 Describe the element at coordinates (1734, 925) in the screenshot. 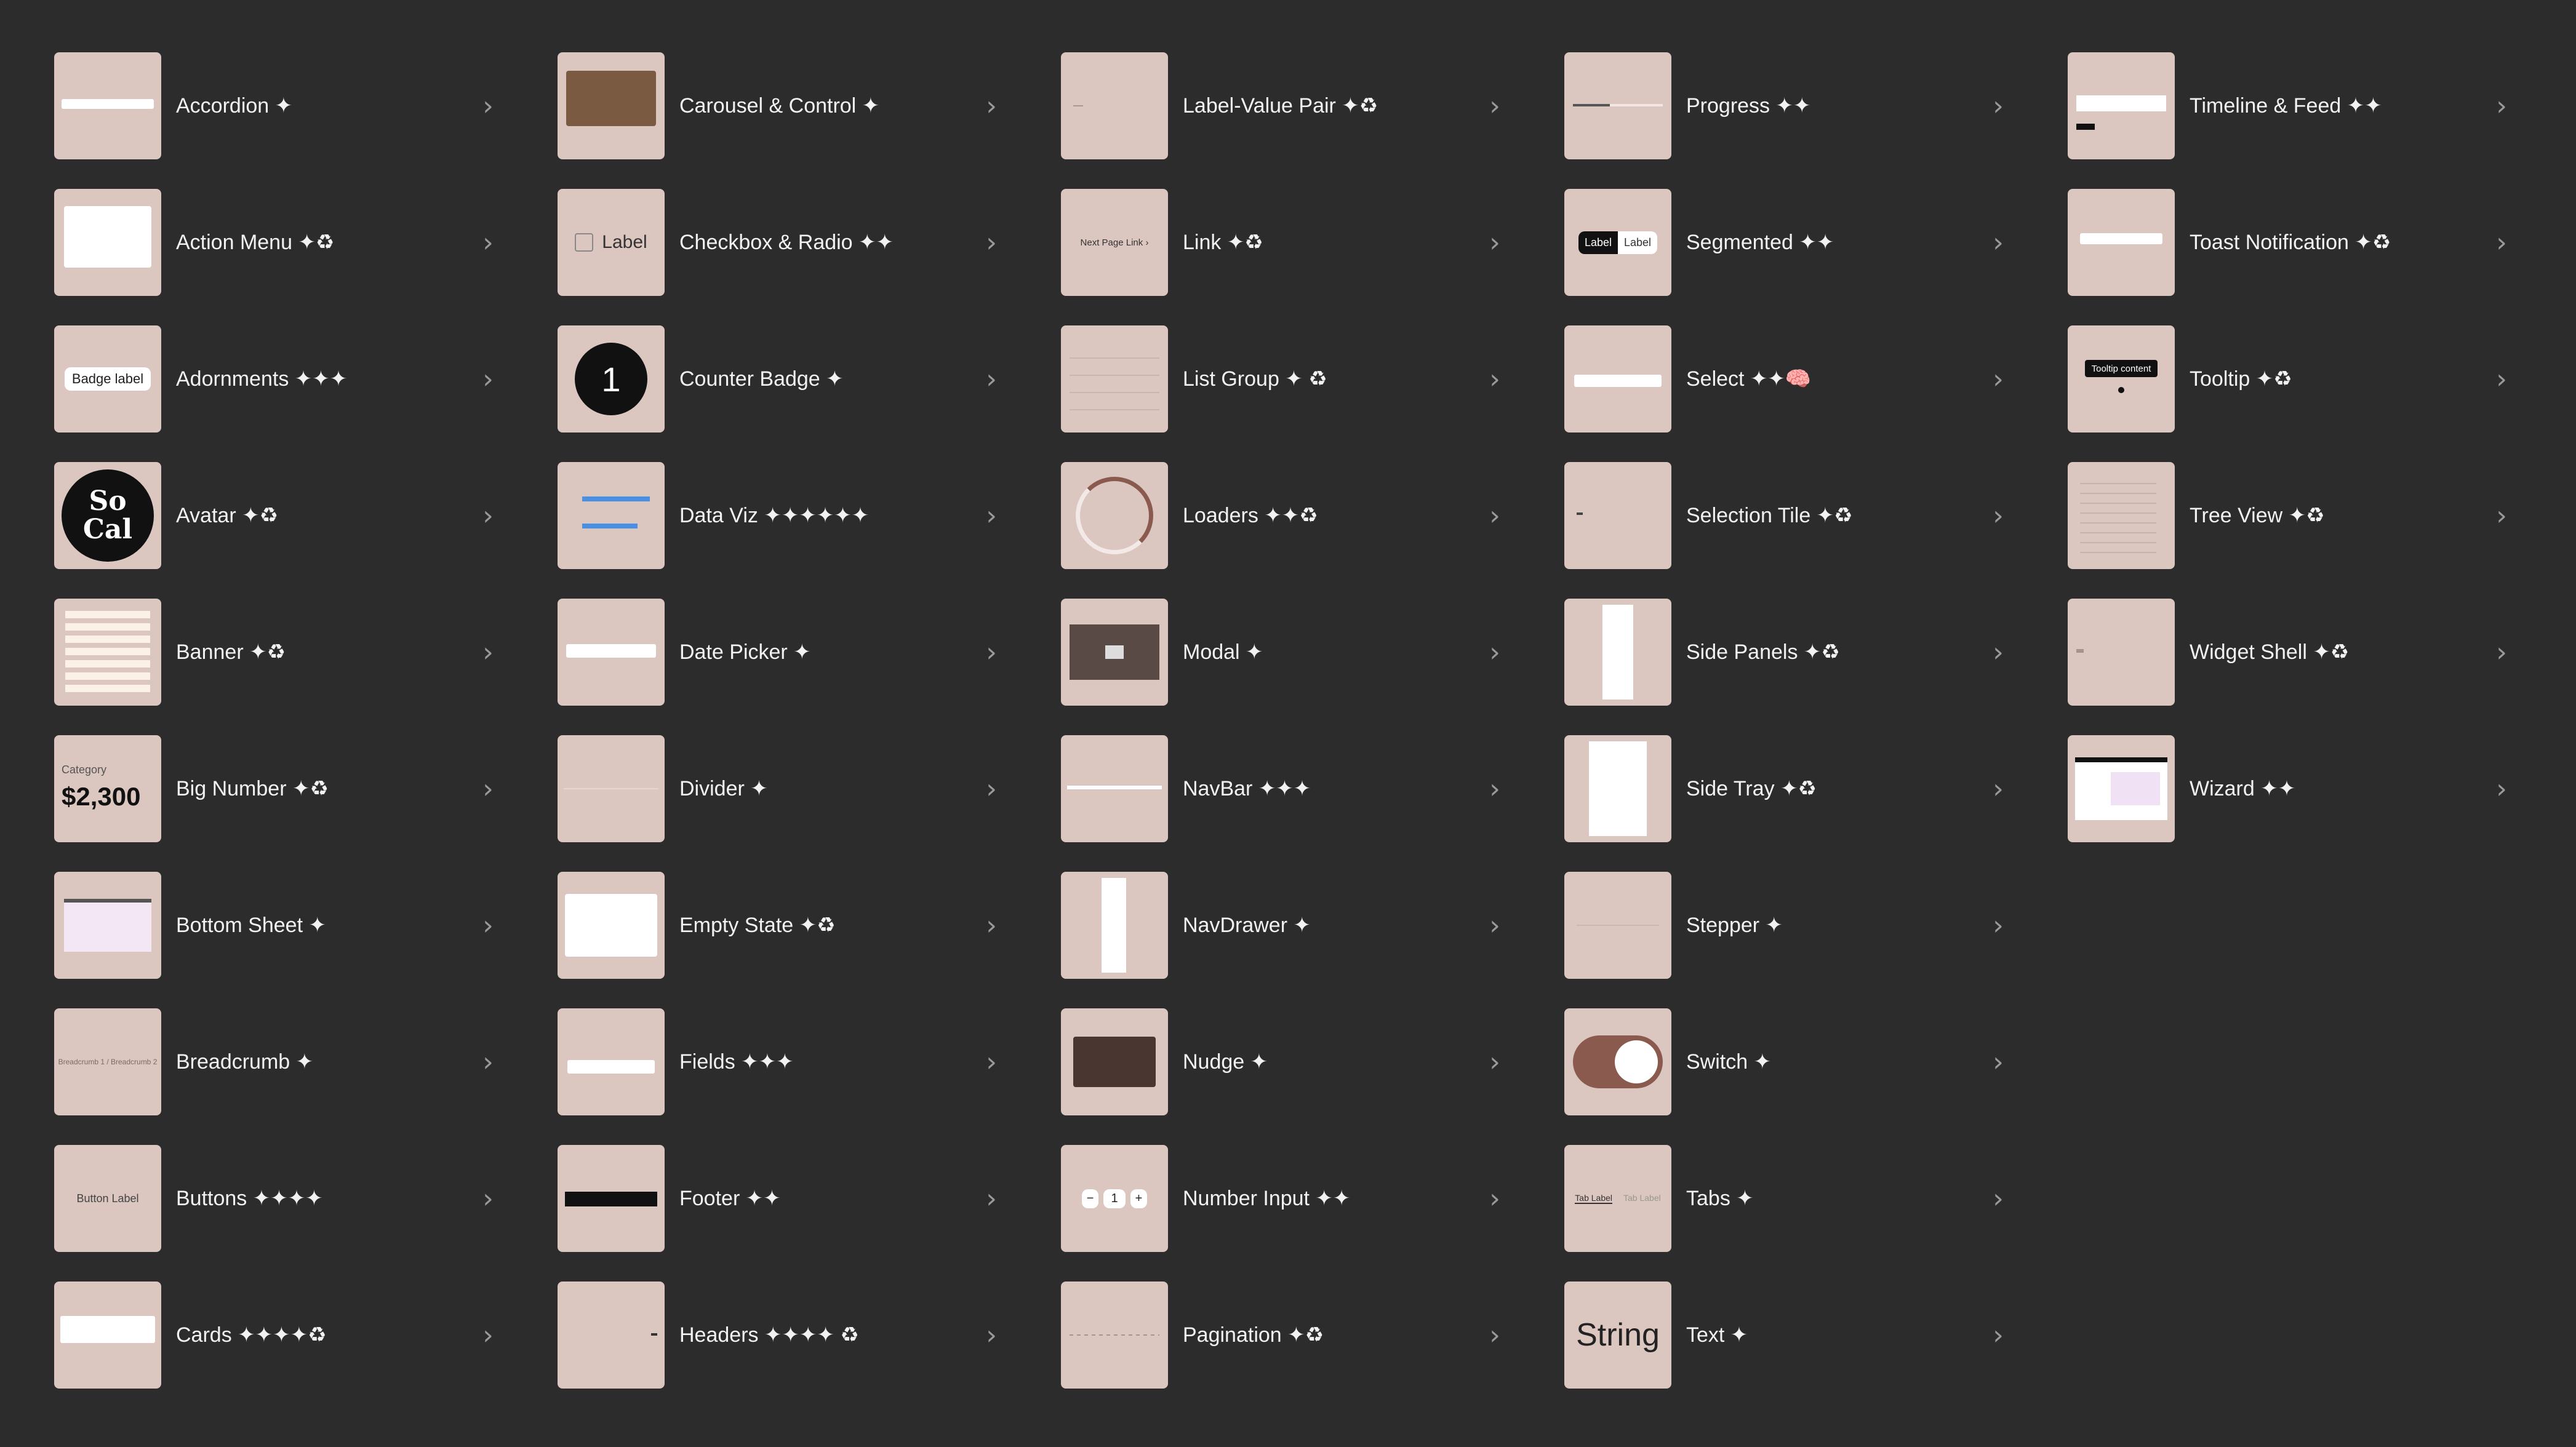

I see `component-label: Stepper ✦` at that location.